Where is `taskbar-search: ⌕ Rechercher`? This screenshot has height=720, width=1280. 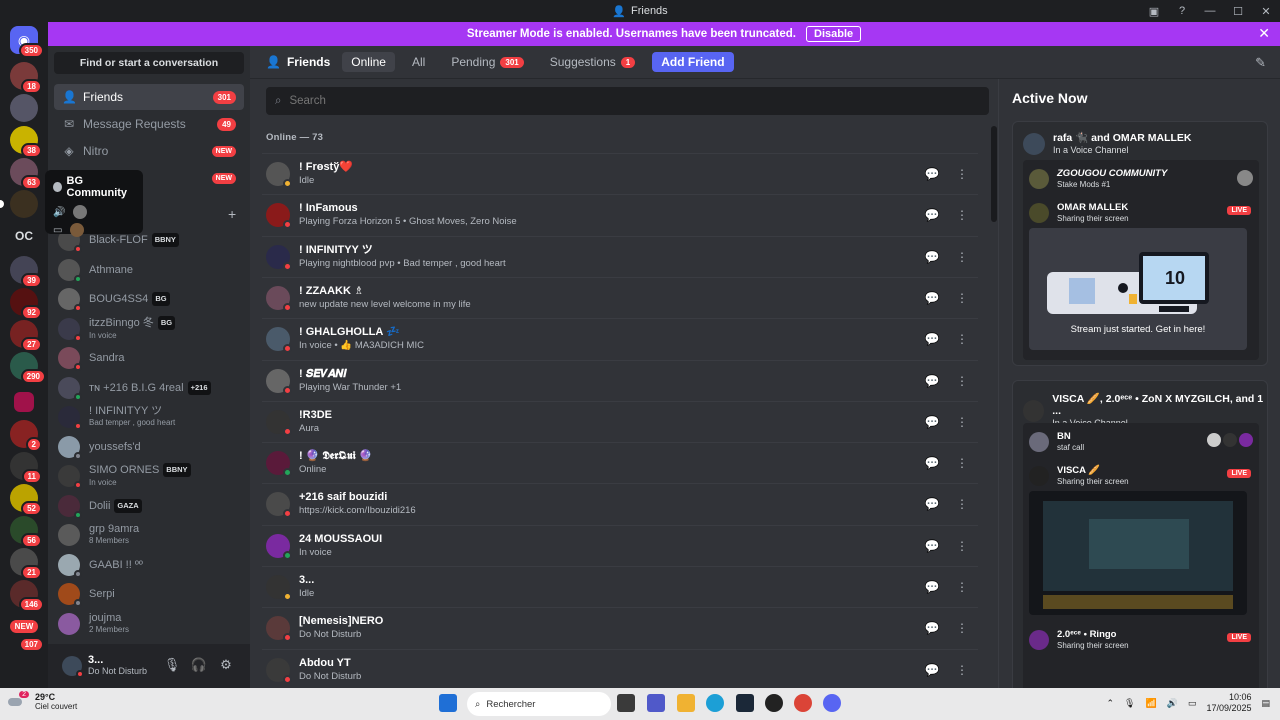
taskbar-search: ⌕ Rechercher is located at coordinates (539, 704).